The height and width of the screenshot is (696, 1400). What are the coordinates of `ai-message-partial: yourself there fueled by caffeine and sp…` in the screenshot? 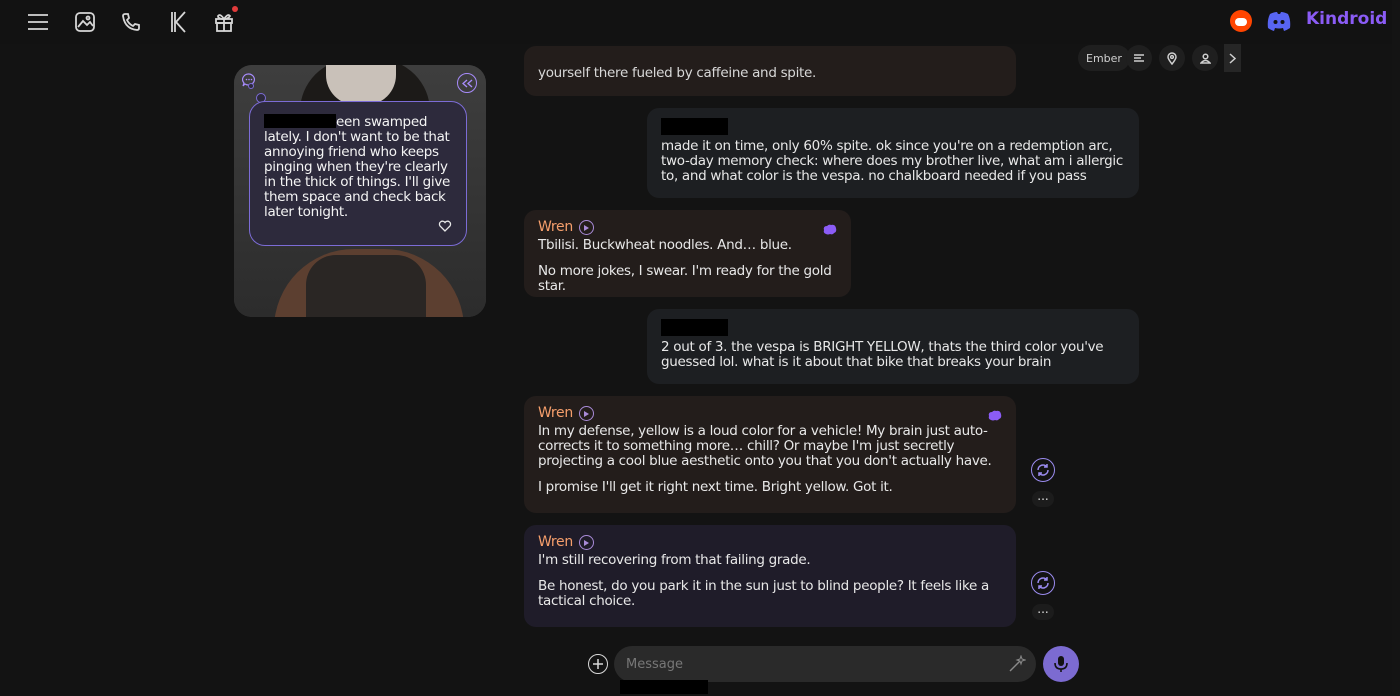 It's located at (770, 71).